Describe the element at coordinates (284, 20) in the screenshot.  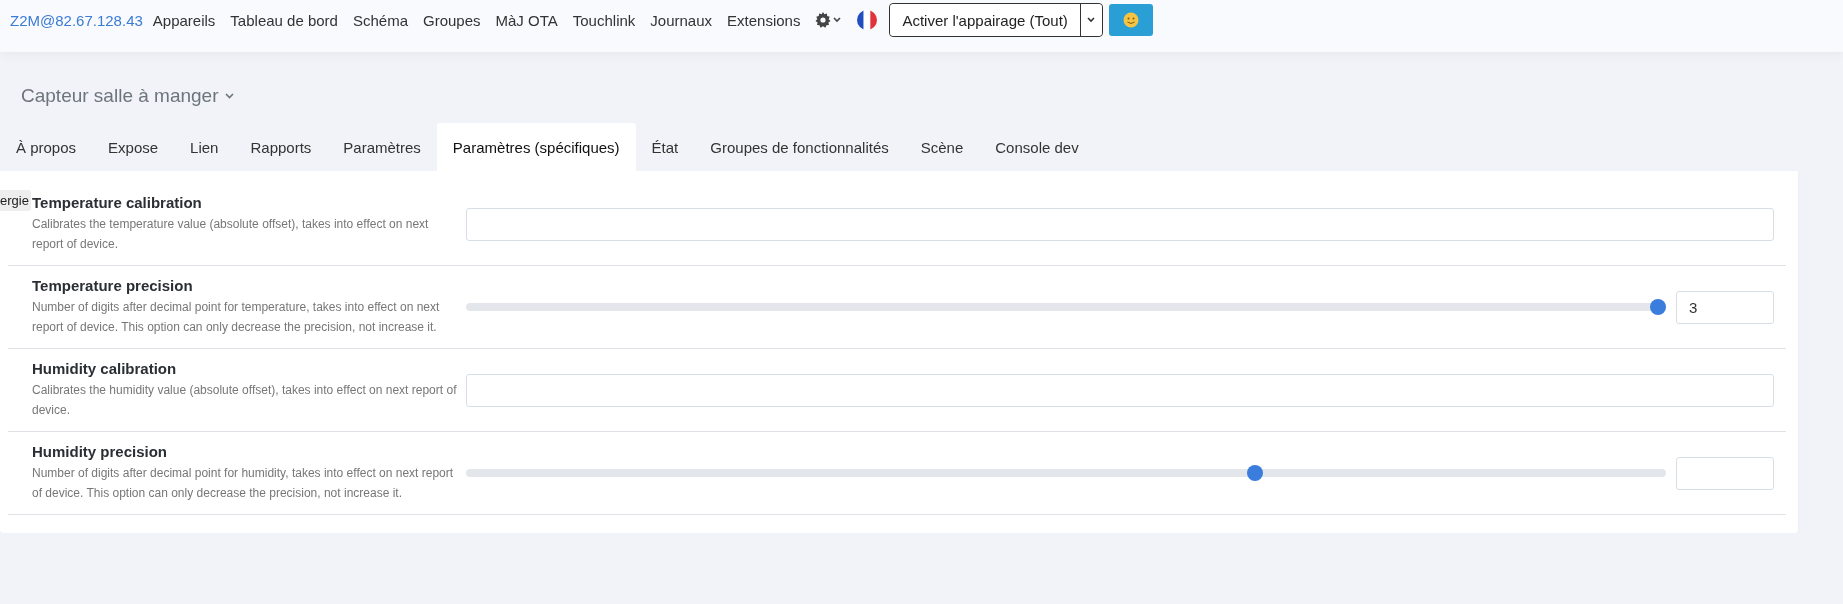
I see `nav-link: Tableau de bord` at that location.